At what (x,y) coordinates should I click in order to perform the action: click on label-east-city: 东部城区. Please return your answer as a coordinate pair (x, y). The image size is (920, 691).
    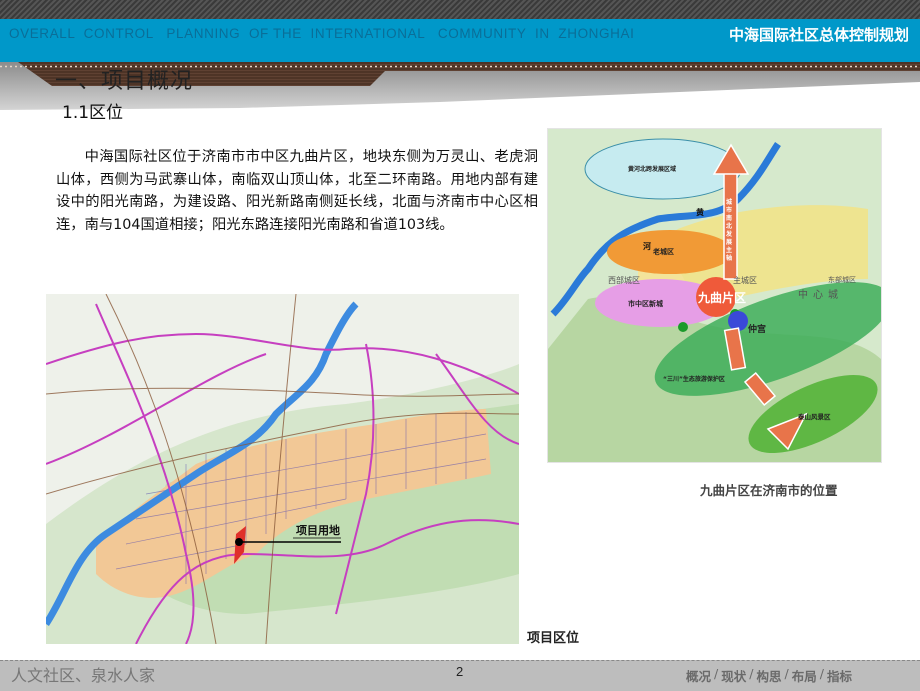
    Looking at the image, I should click on (842, 280).